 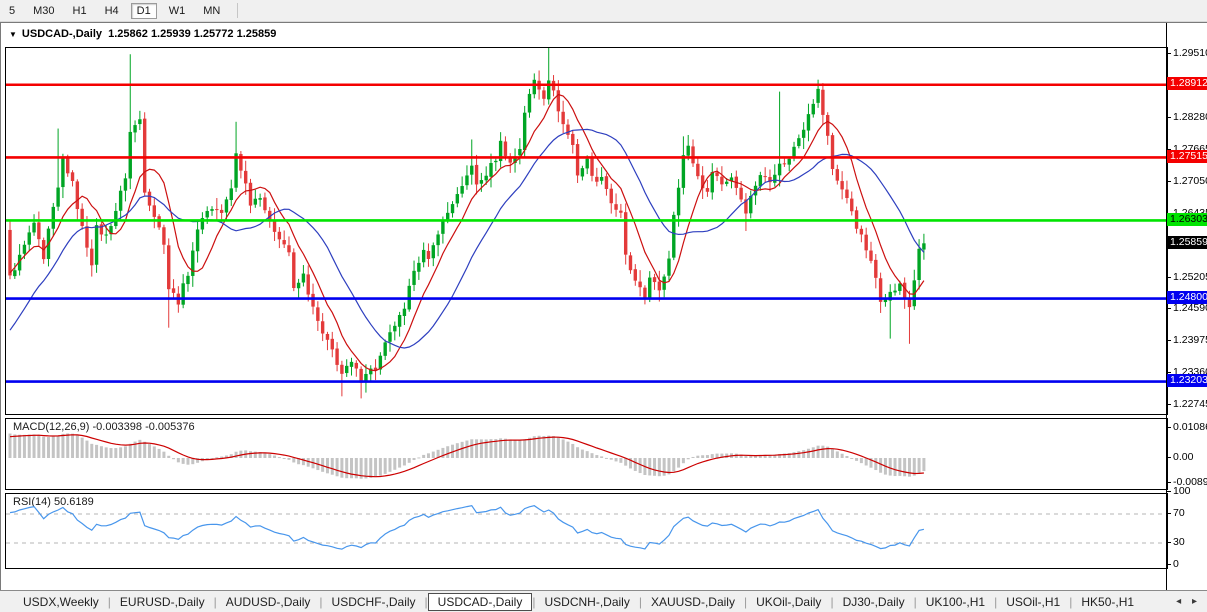 I want to click on timeframe-toolbar: 5 M30 H1 H4 D1 W1 MN, so click(x=603, y=11).